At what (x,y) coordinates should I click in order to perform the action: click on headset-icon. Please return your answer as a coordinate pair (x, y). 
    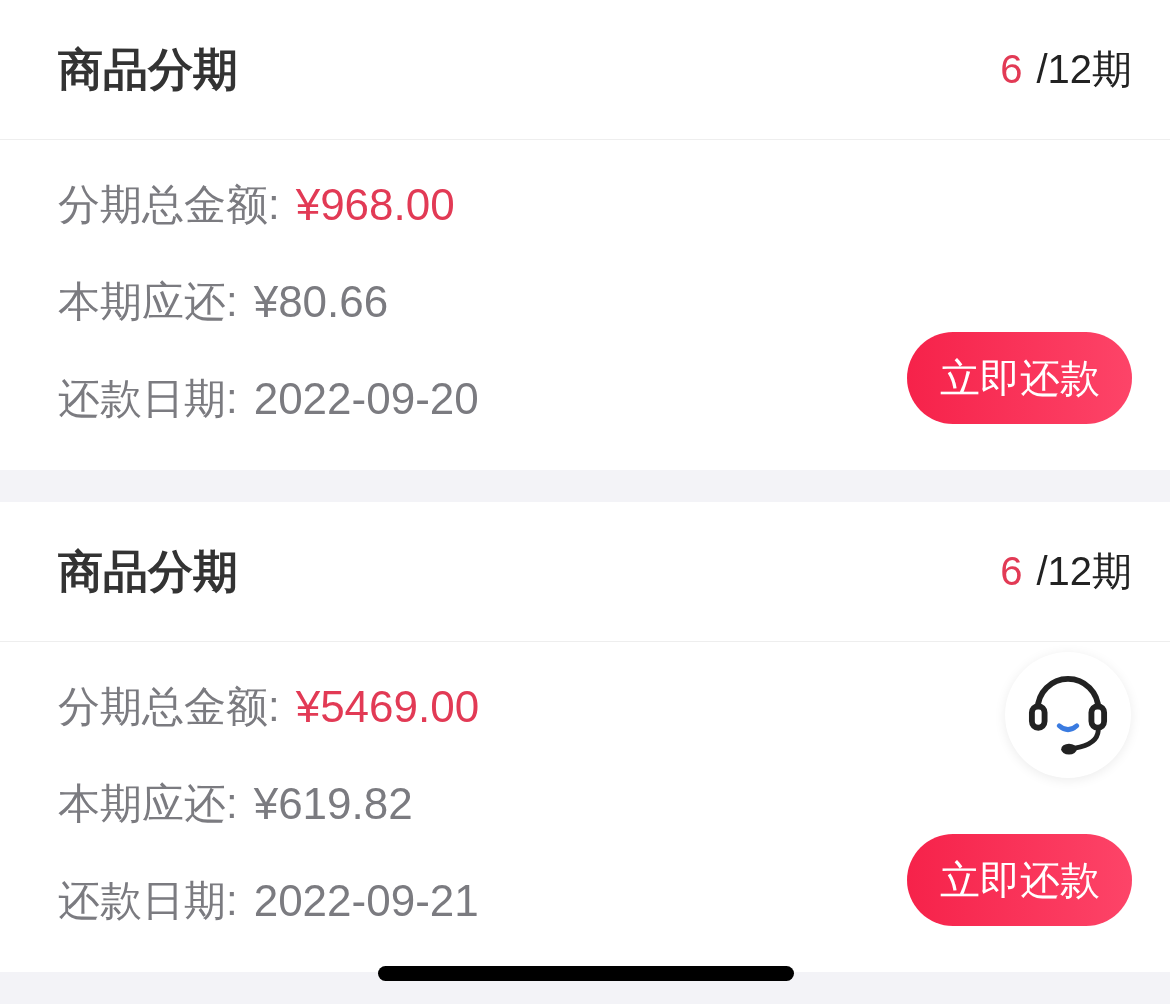
    Looking at the image, I should click on (1068, 715).